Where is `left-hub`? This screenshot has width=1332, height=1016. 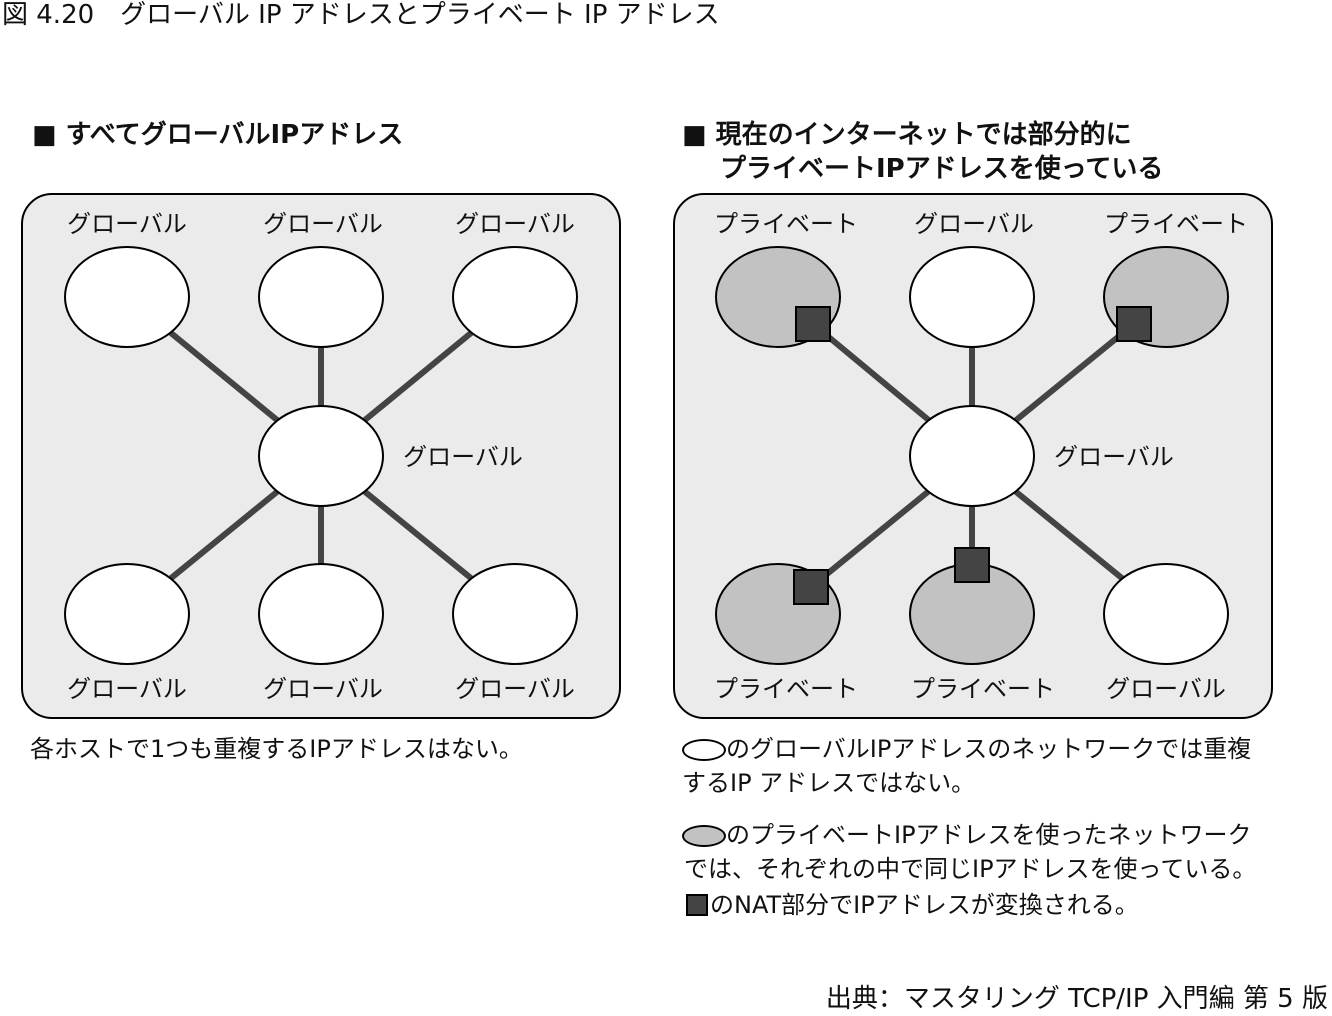 left-hub is located at coordinates (321, 456).